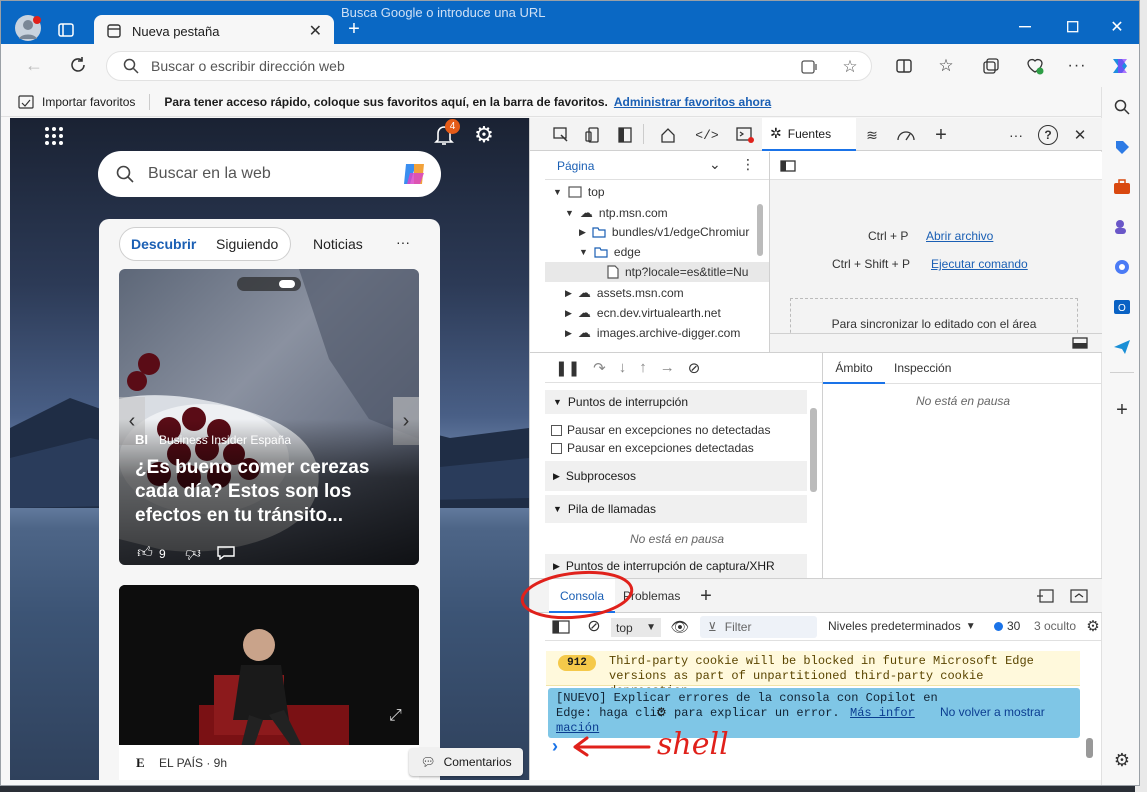 The height and width of the screenshot is (792, 1147). Describe the element at coordinates (872, 135) in the screenshot. I see `network-icon: ≋` at that location.